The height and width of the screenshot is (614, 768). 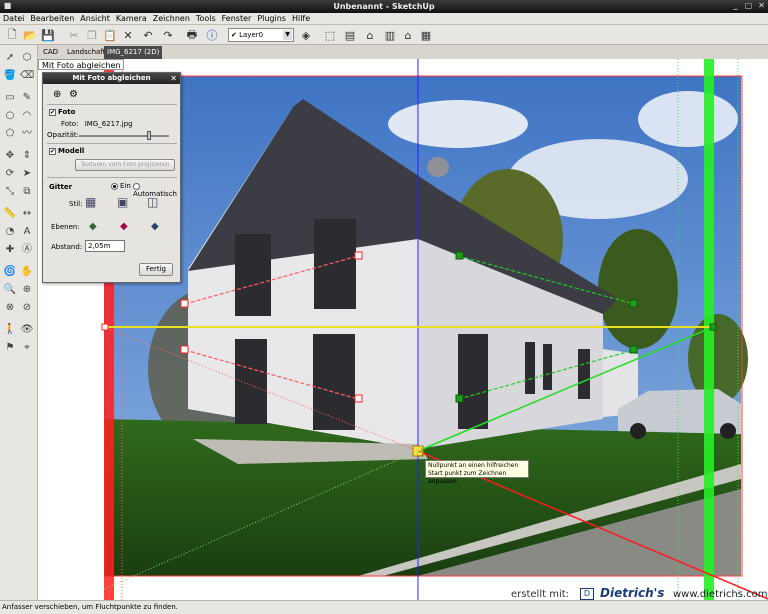 I want to click on menu-fenster: Fenster, so click(x=237, y=19).